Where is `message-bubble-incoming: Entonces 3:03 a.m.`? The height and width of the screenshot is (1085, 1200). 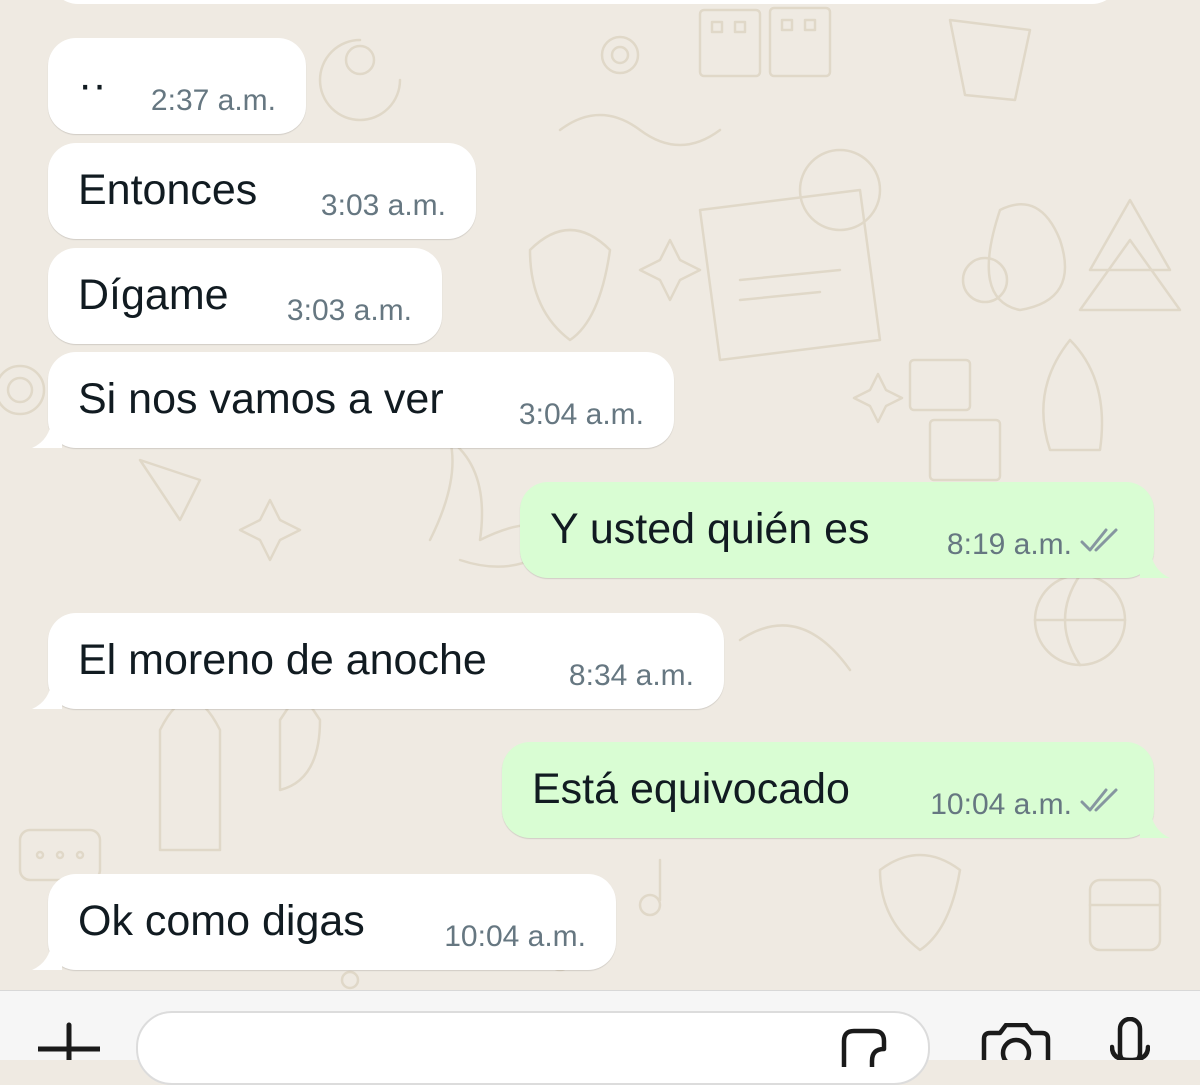 message-bubble-incoming: Entonces 3:03 a.m. is located at coordinates (262, 191).